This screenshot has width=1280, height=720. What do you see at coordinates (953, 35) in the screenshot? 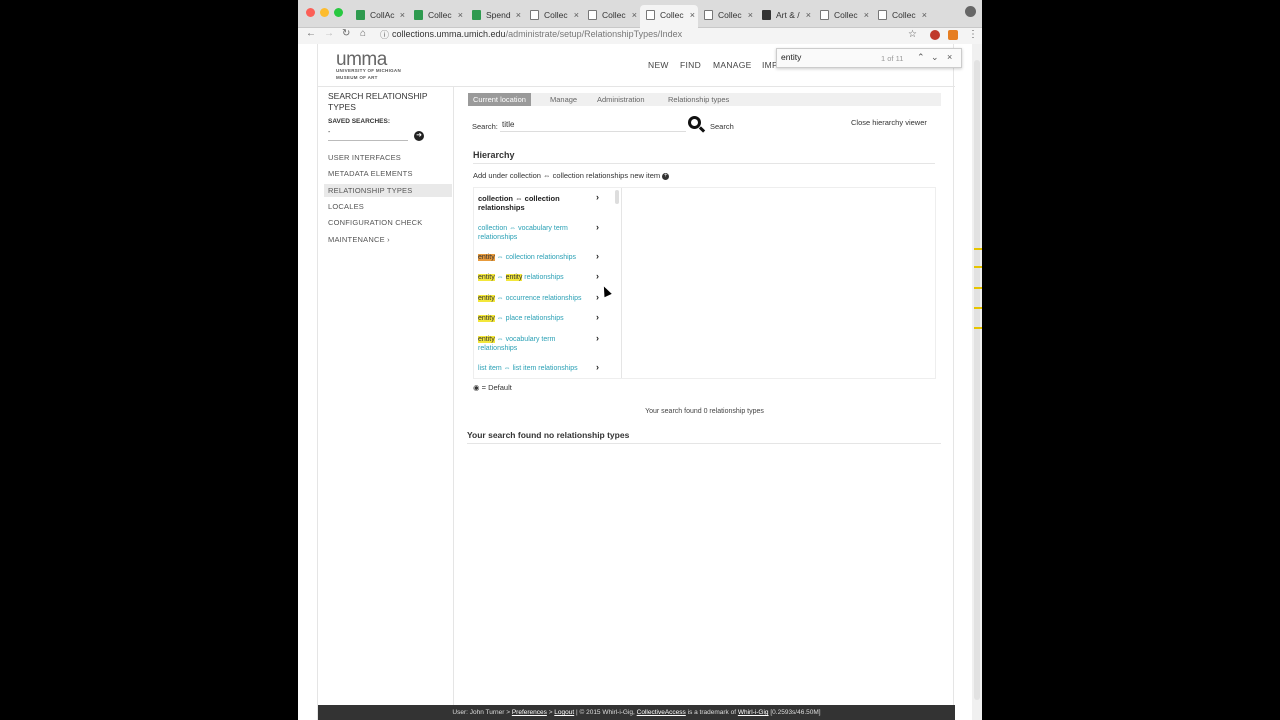
I see `extension-icon` at bounding box center [953, 35].